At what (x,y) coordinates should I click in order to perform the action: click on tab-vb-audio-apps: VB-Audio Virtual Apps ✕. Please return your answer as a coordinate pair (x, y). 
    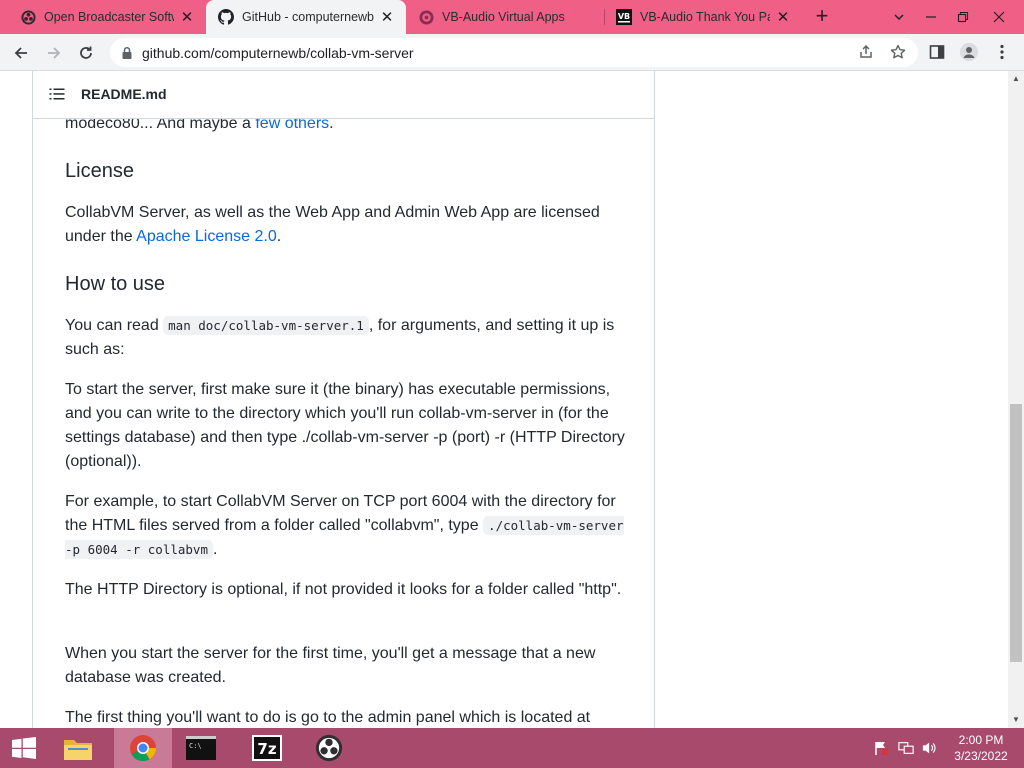
    Looking at the image, I should click on (505, 17).